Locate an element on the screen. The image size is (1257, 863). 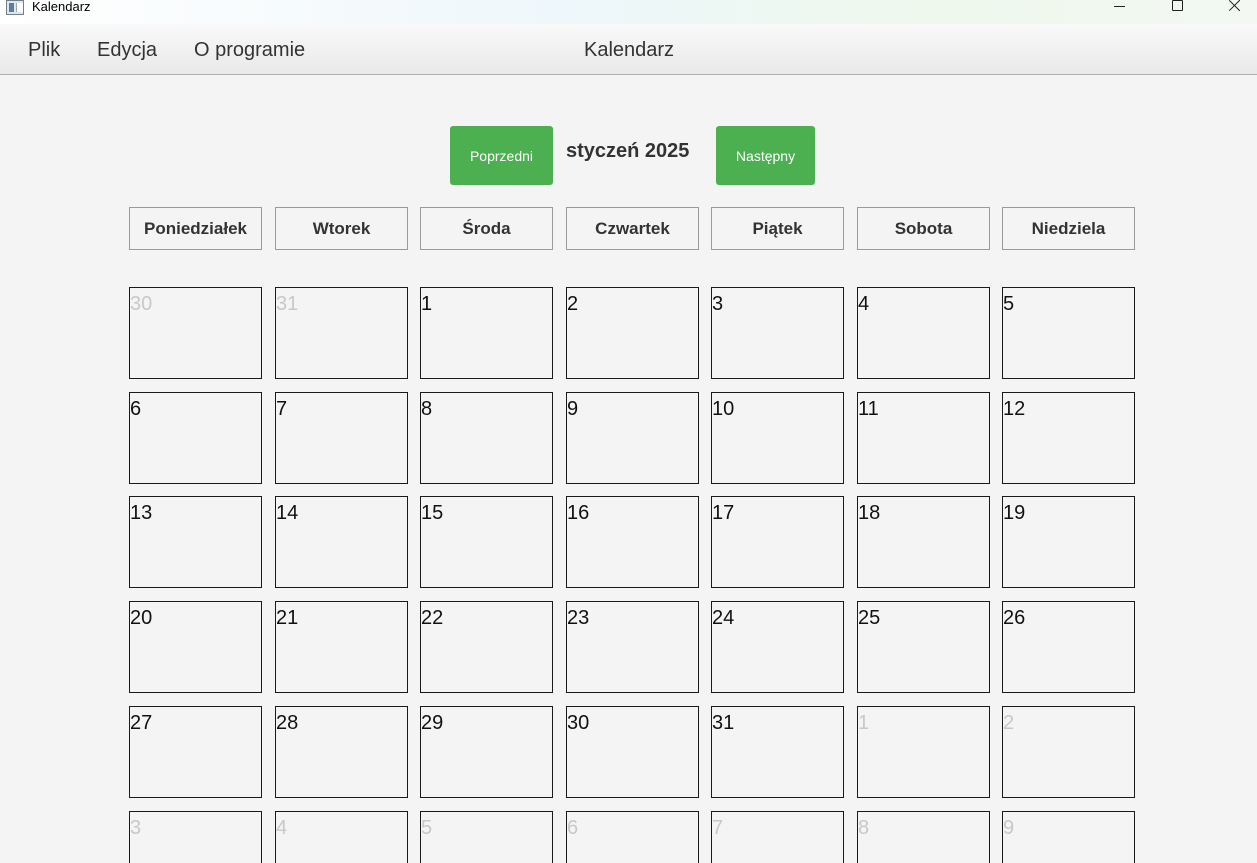
window-title: Kalendarz is located at coordinates (61, 7).